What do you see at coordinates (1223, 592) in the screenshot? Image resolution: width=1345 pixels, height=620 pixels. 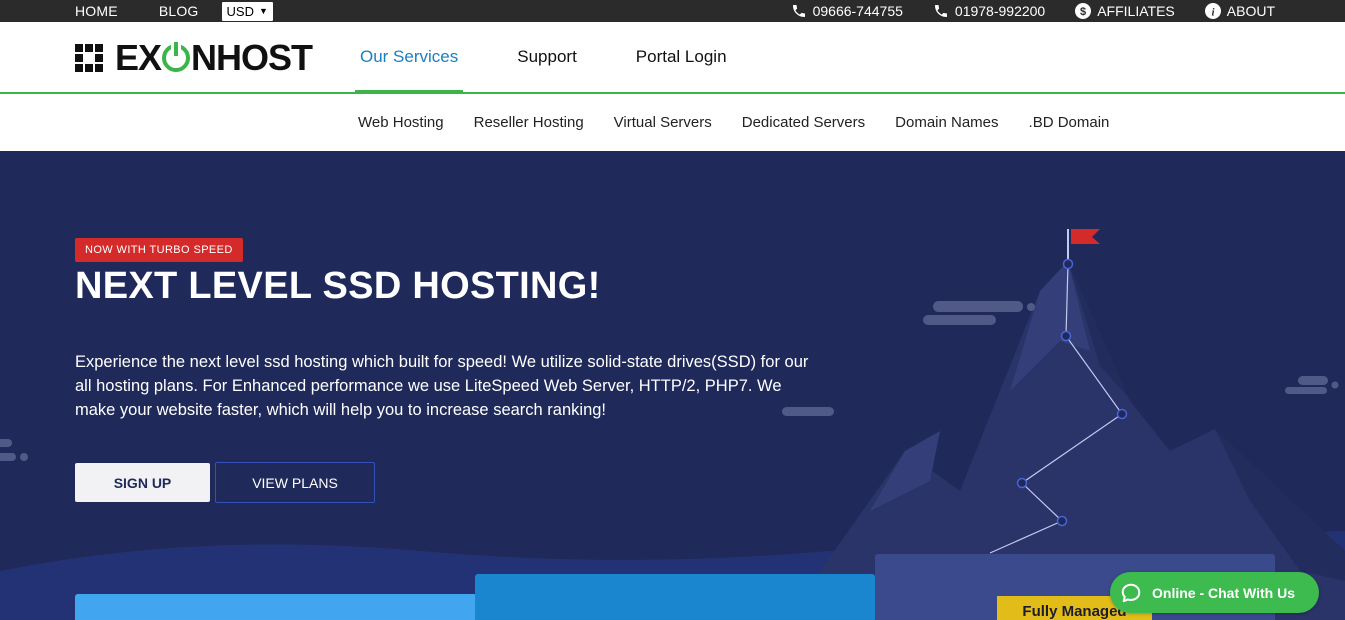 I see `chat-label: Online - Chat With Us` at bounding box center [1223, 592].